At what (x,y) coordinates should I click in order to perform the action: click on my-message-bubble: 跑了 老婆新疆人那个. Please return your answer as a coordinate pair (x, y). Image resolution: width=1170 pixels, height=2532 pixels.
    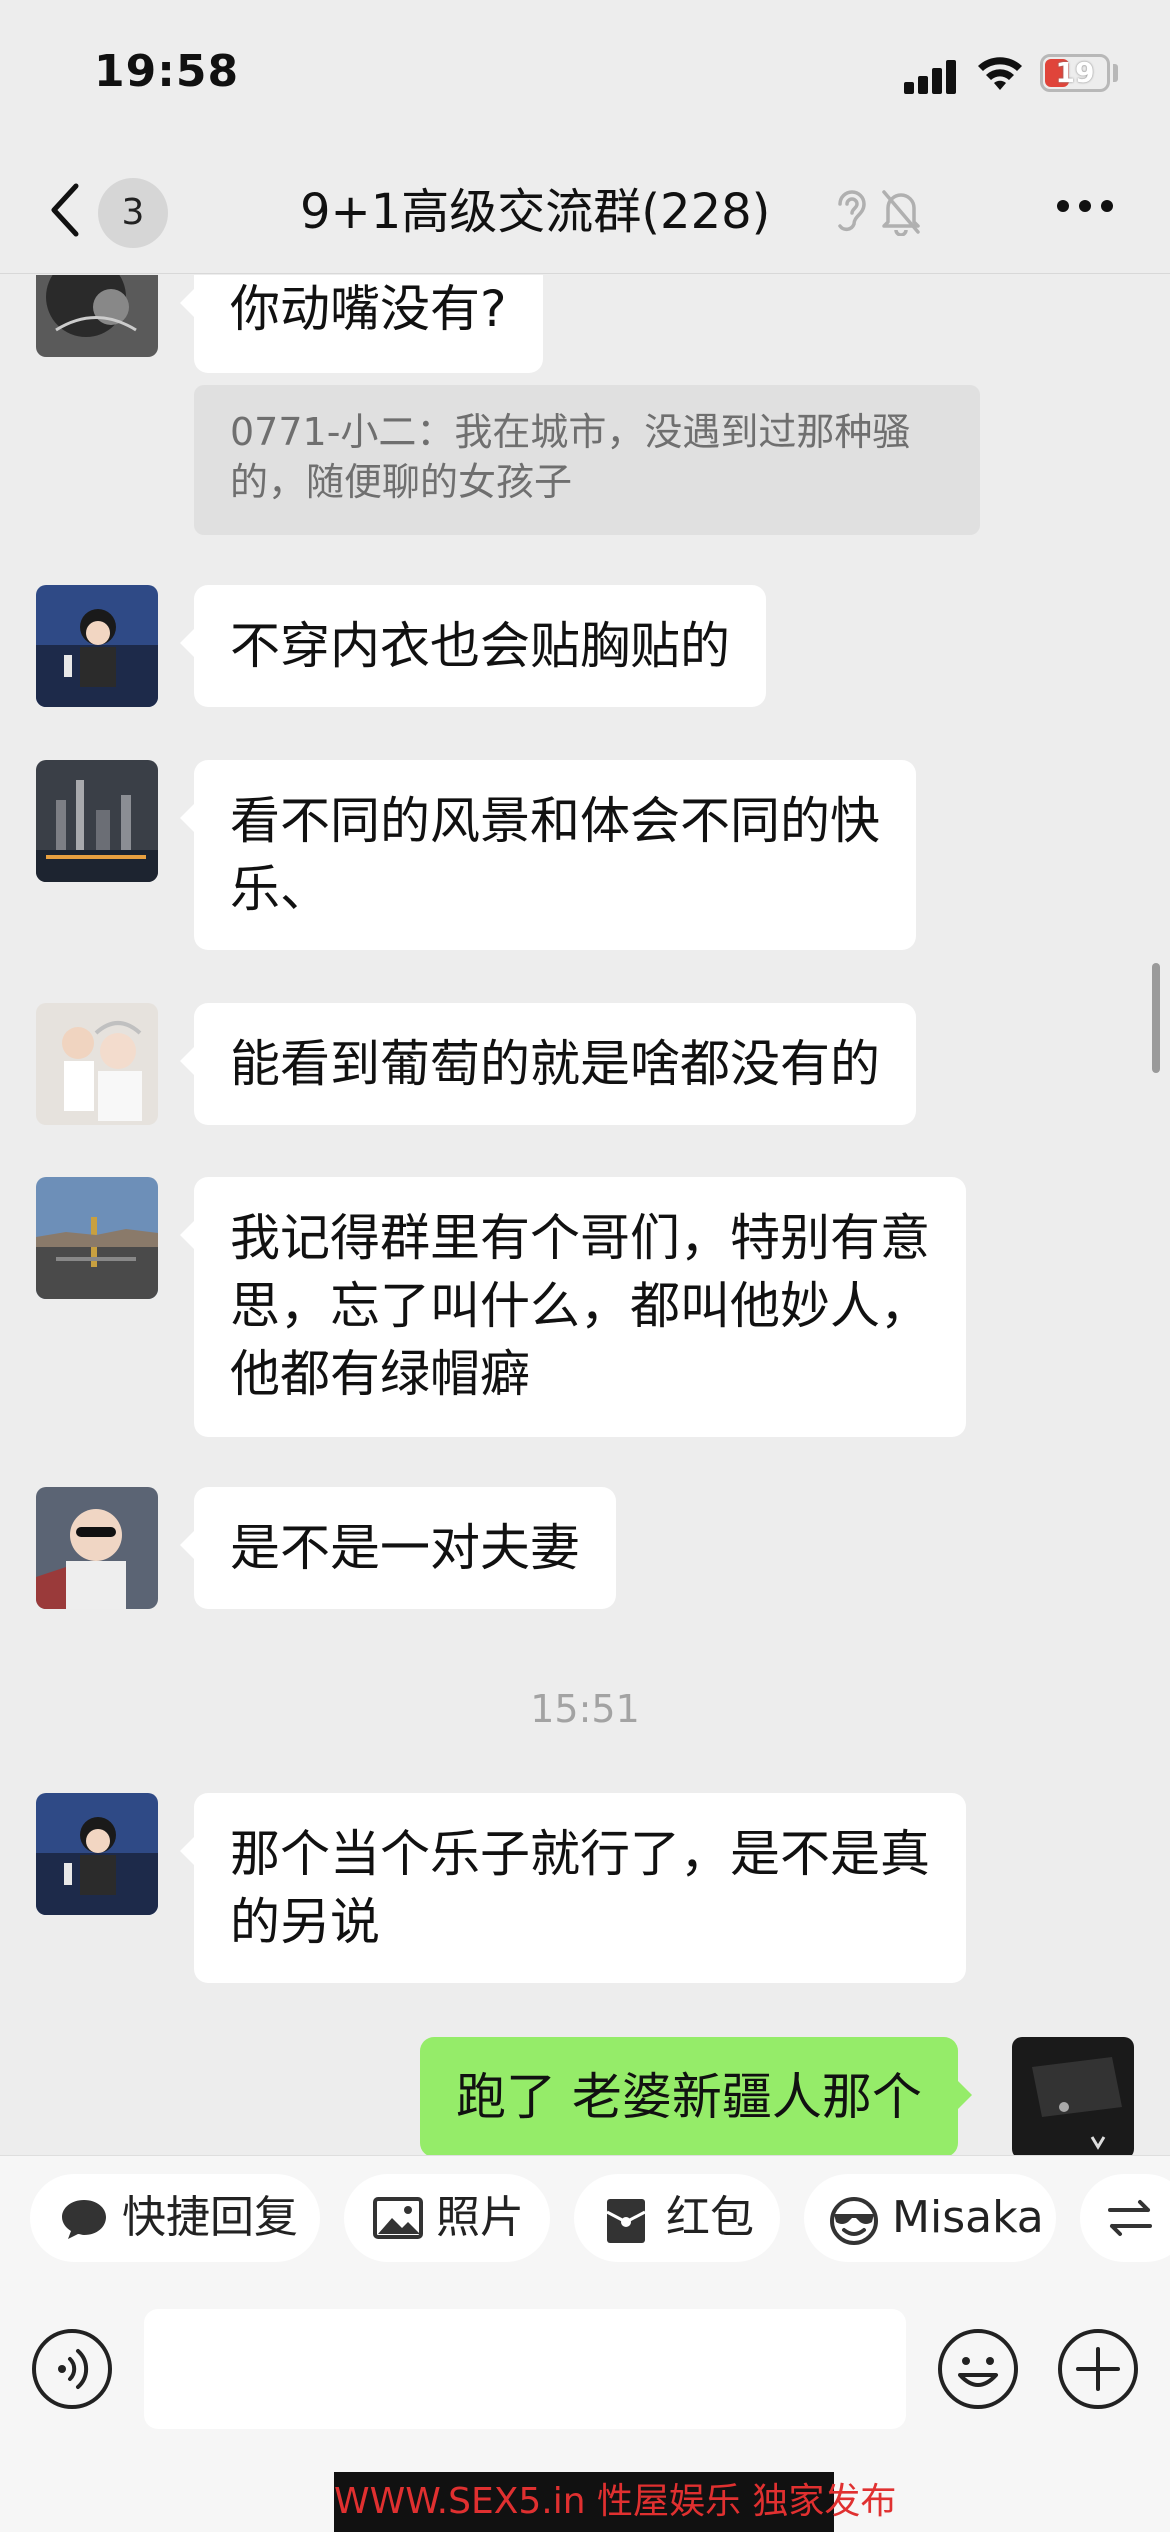
    Looking at the image, I should click on (696, 2096).